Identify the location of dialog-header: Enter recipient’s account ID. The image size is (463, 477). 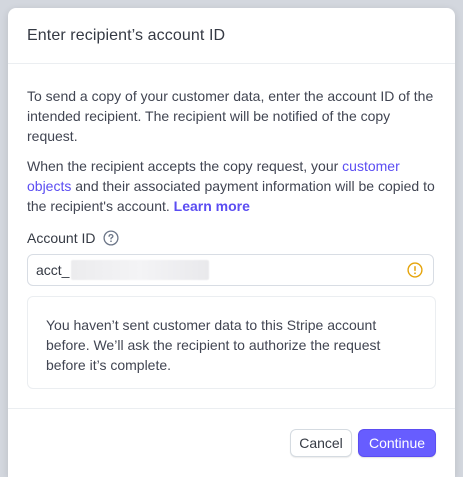
(231, 36).